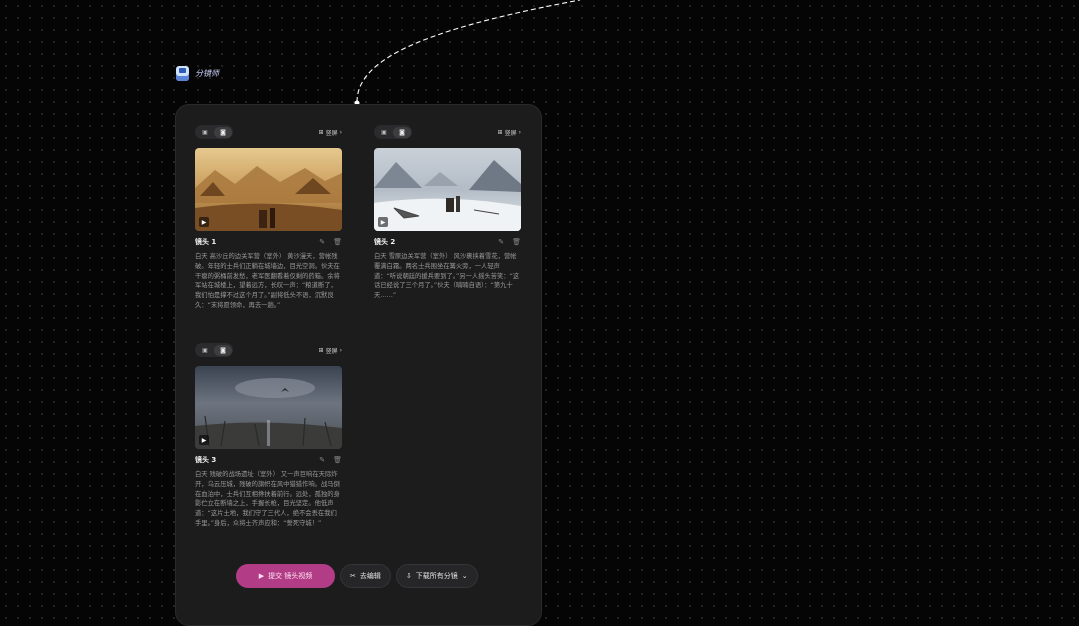 This screenshot has width=1079, height=626. I want to click on scissors-icon: ✂, so click(353, 576).